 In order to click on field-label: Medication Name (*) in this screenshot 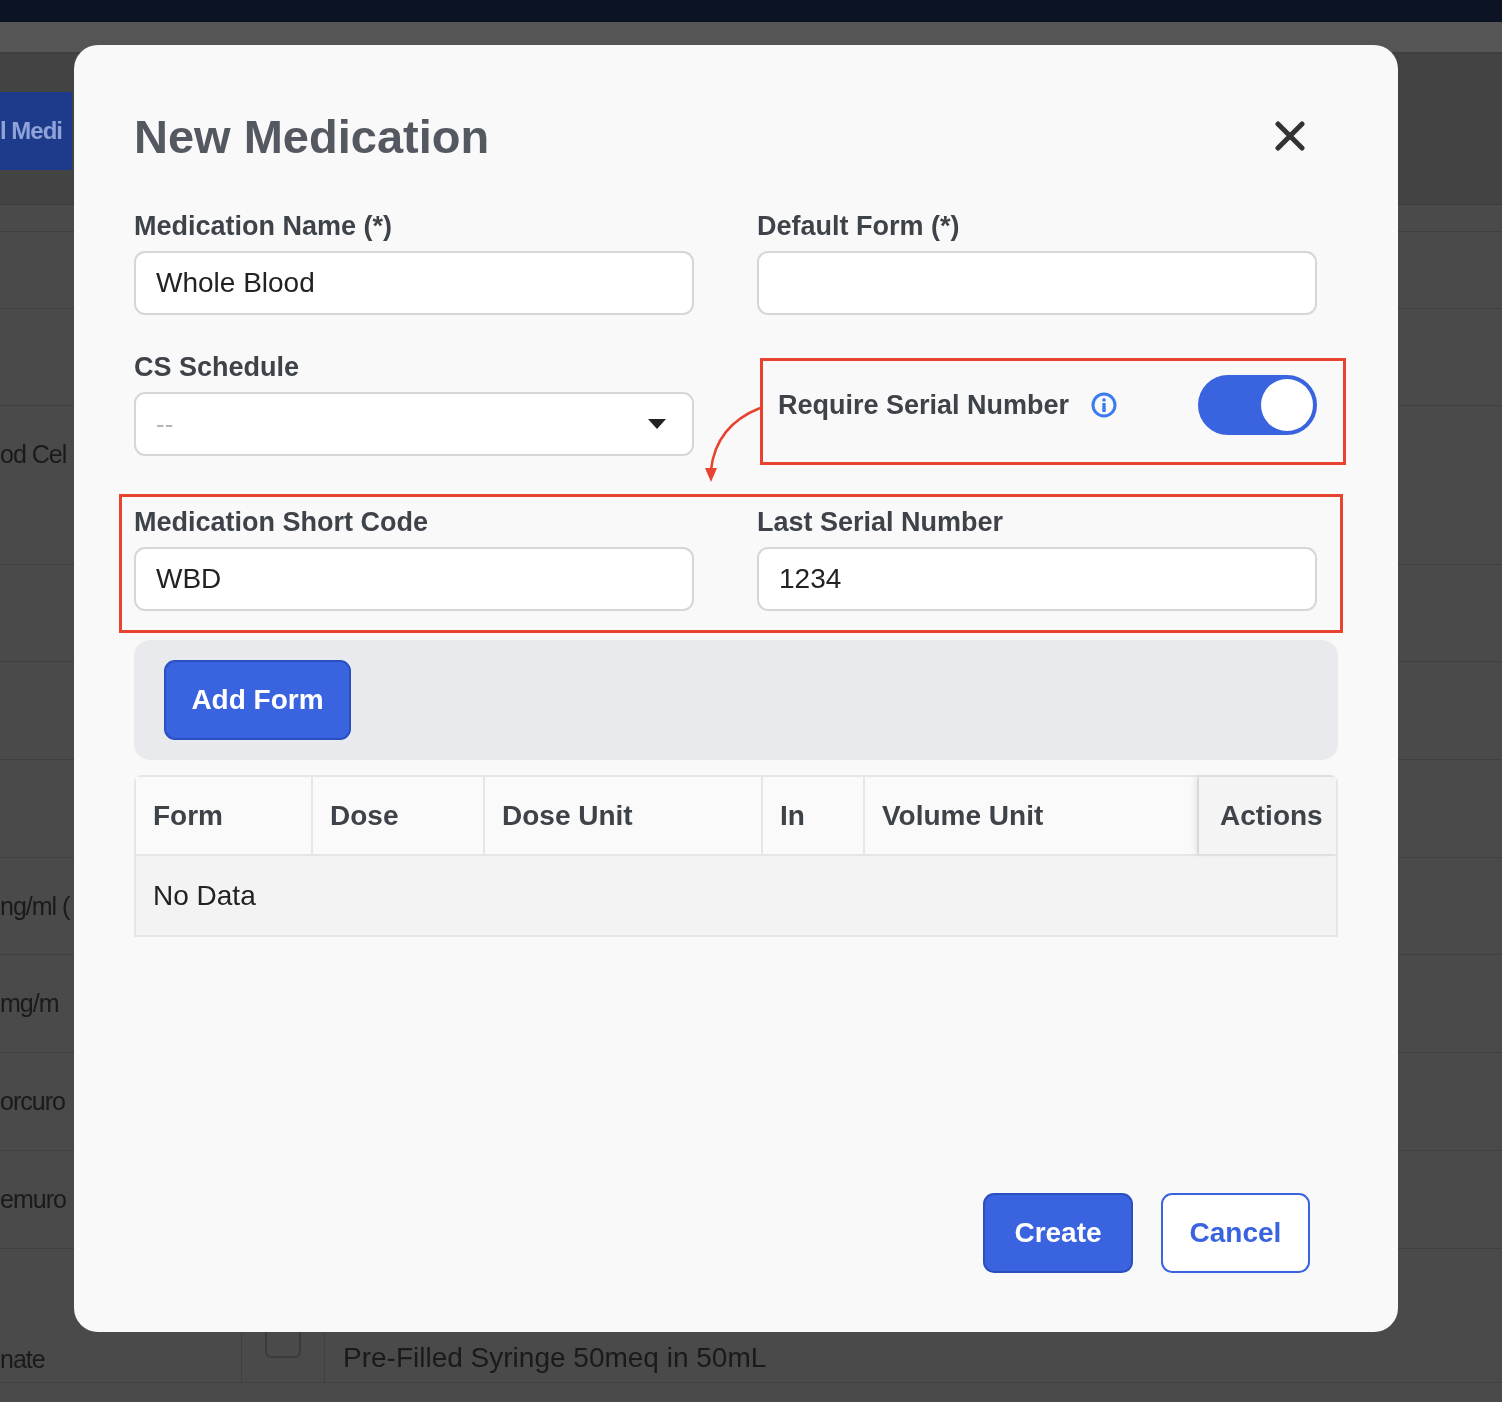, I will do `click(264, 226)`.